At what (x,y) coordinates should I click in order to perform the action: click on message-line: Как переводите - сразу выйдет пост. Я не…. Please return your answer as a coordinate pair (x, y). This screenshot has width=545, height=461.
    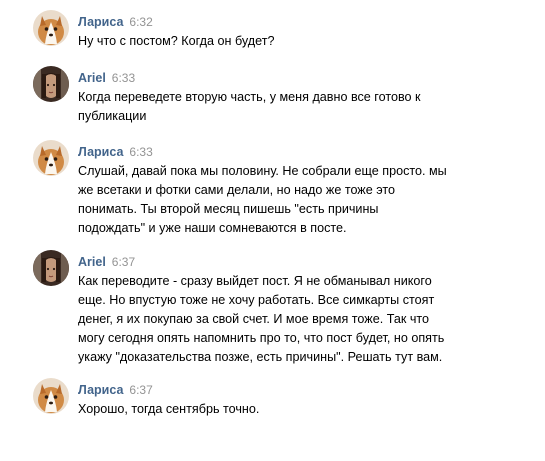
    Looking at the image, I should click on (255, 281).